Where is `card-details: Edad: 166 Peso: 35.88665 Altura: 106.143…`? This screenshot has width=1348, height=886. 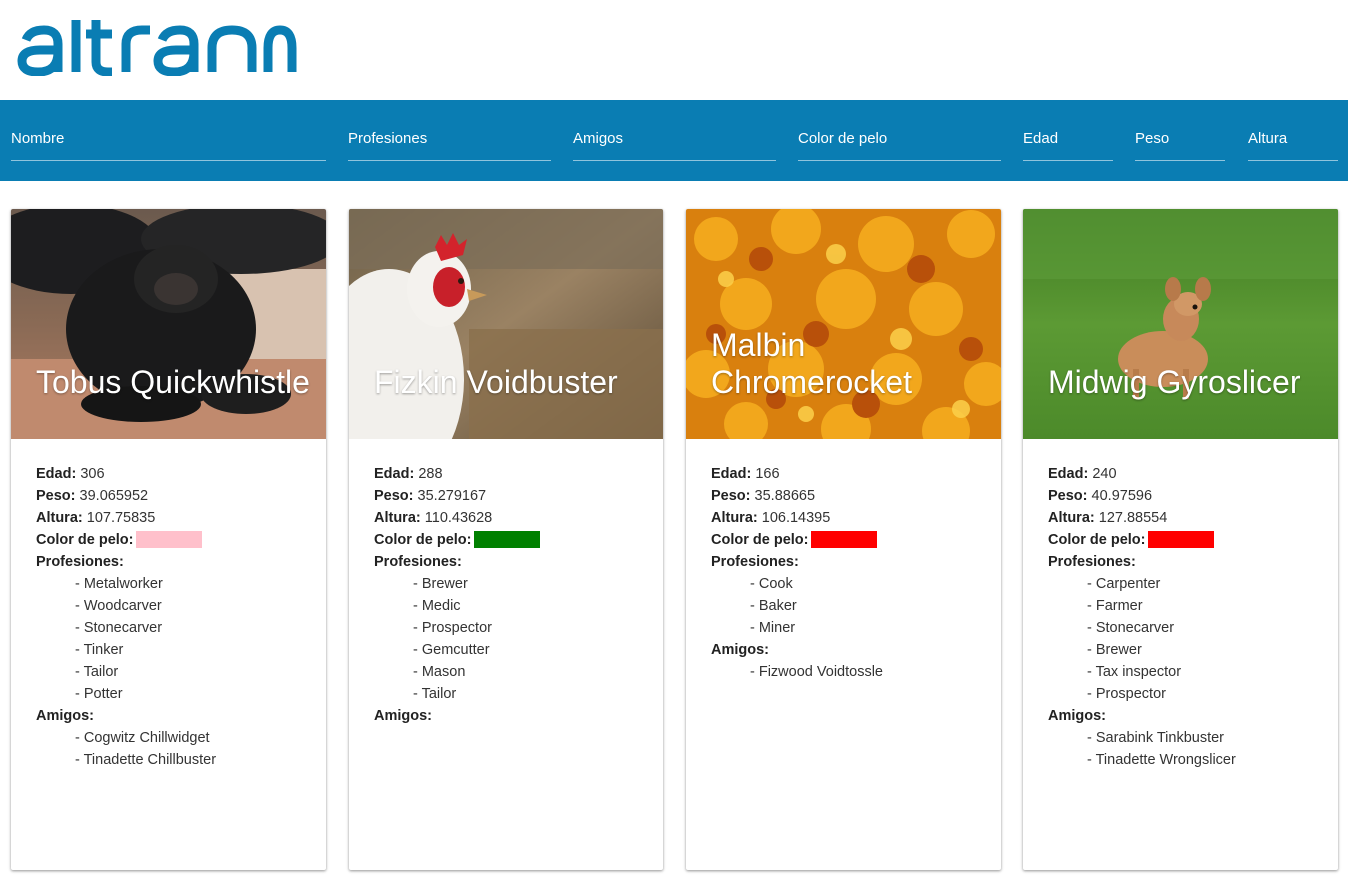 card-details: Edad: 166 Peso: 35.88665 Altura: 106.143… is located at coordinates (846, 573).